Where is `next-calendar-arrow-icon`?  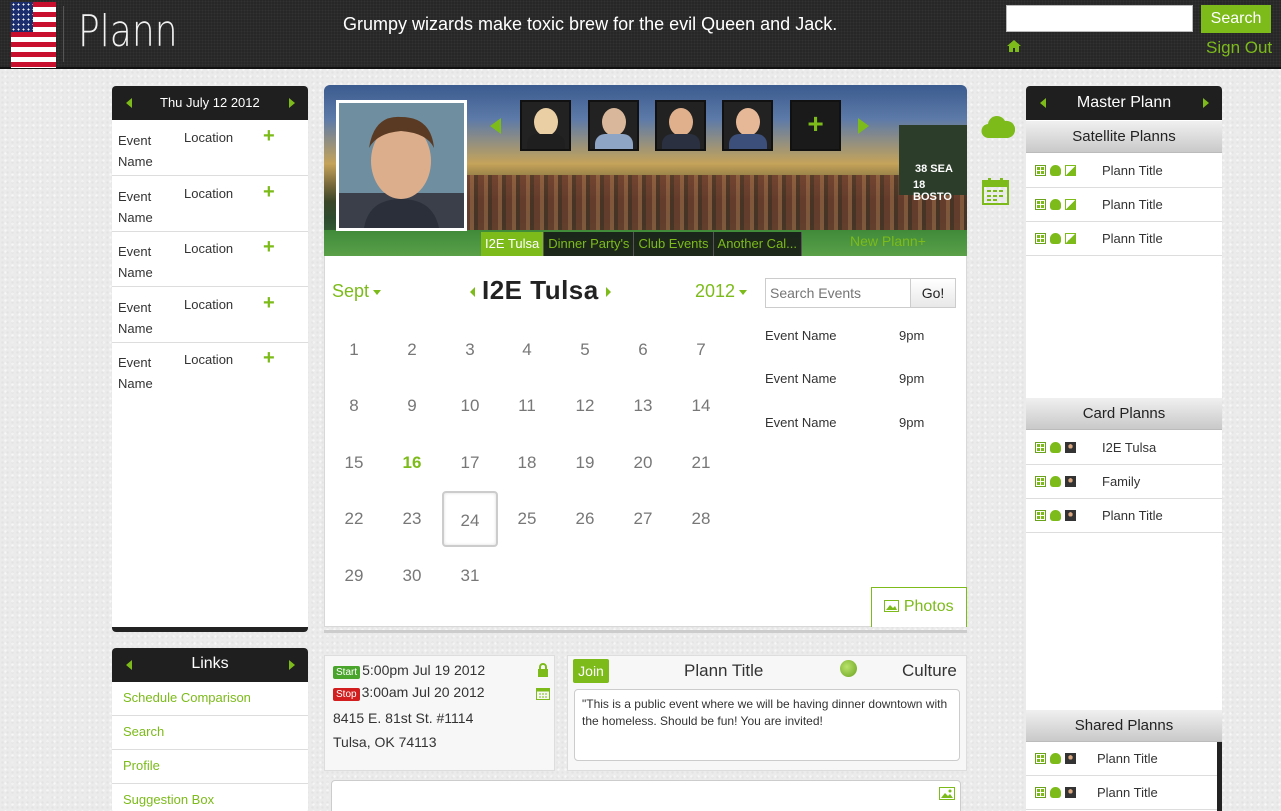
next-calendar-arrow-icon is located at coordinates (608, 292).